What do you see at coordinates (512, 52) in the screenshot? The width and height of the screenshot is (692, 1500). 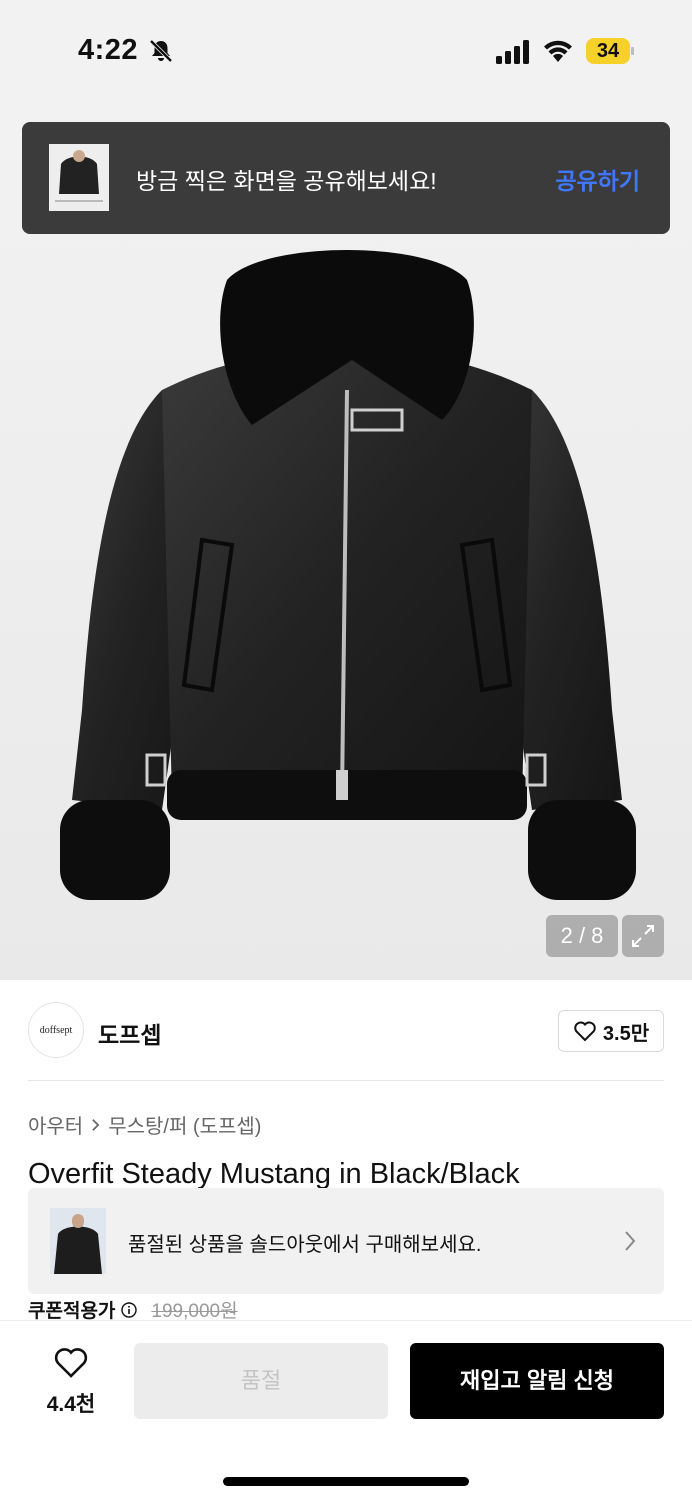 I see `cellular-signal-icon` at bounding box center [512, 52].